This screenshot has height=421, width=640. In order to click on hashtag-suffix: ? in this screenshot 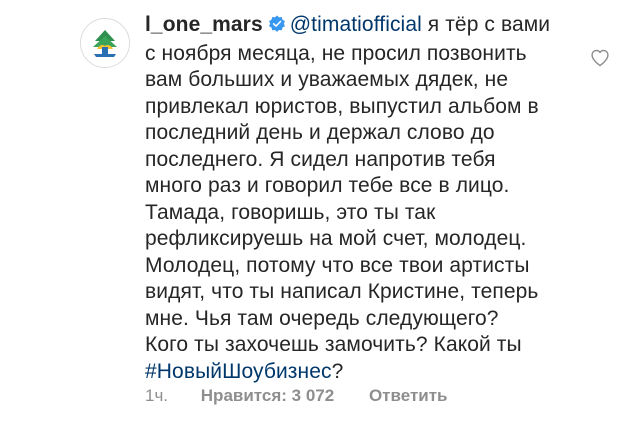, I will do `click(337, 371)`.